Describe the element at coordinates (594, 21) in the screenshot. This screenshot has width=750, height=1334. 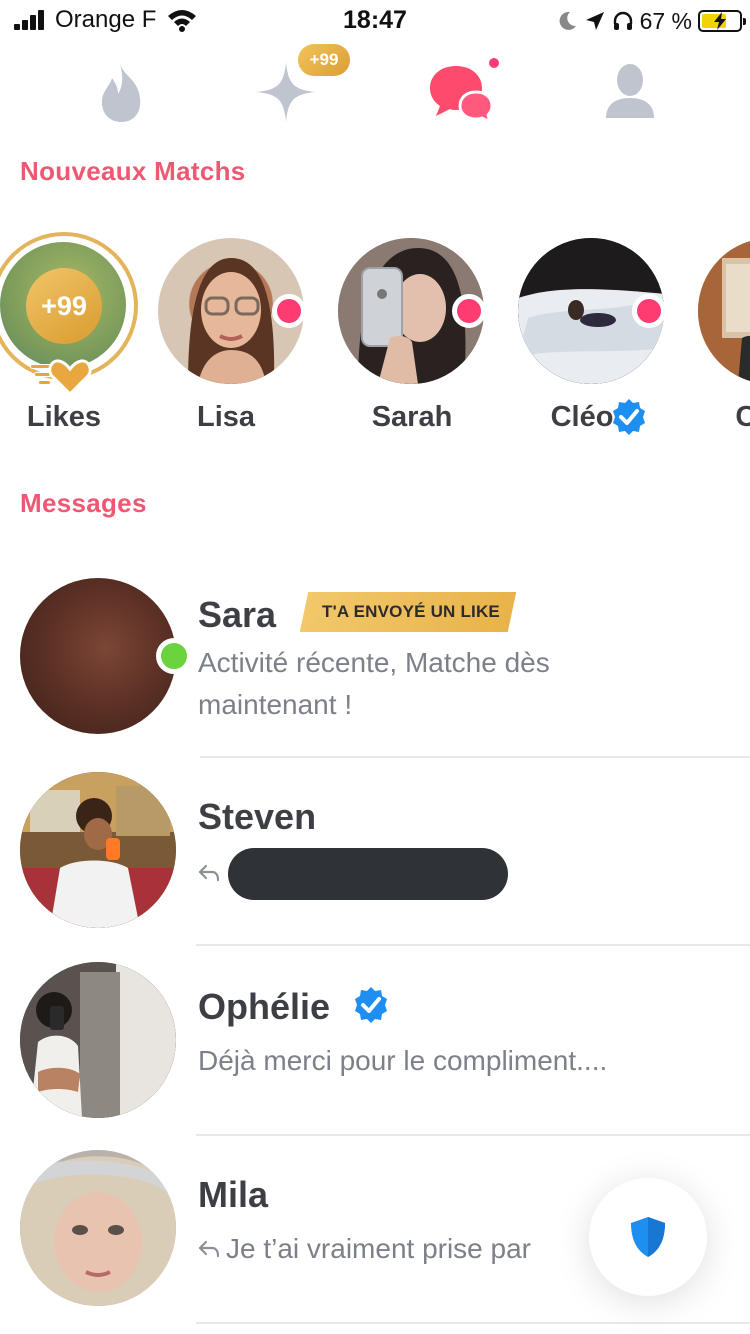
I see `location-arrow-icon` at that location.